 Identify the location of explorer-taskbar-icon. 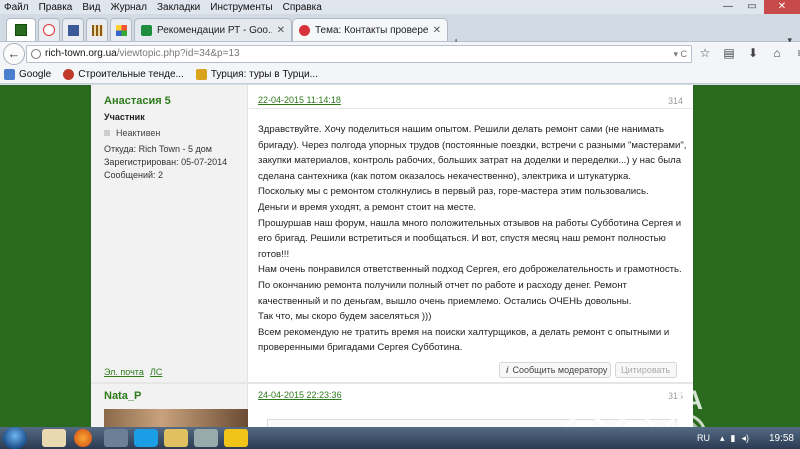
(176, 438).